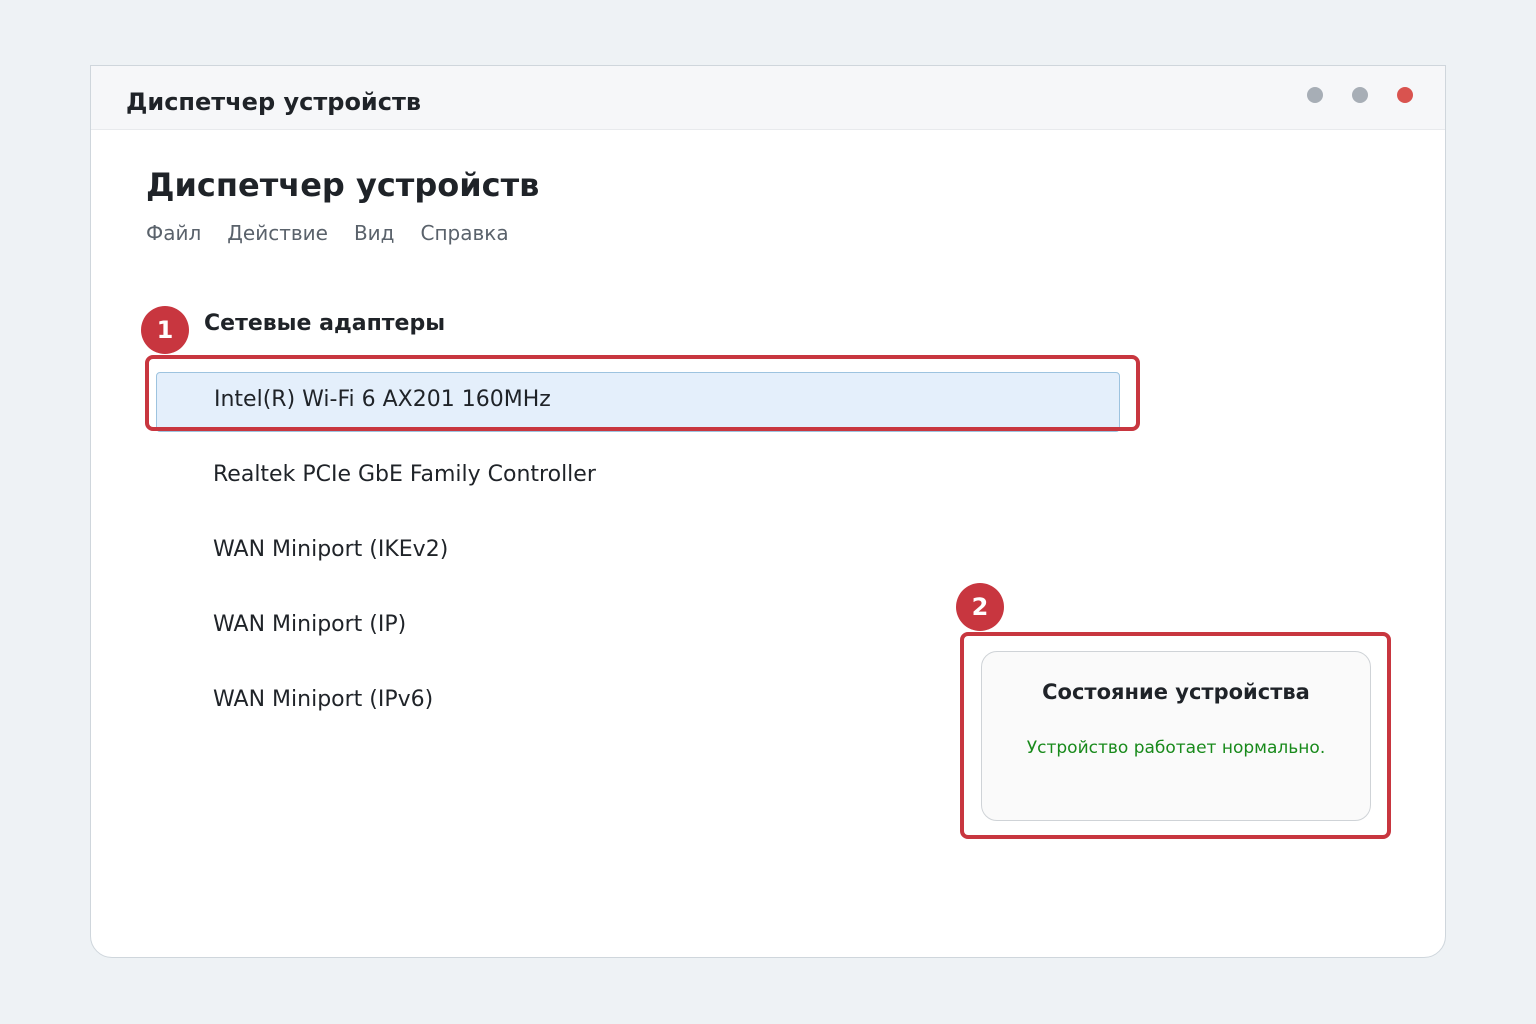 This screenshot has height=1024, width=1536. What do you see at coordinates (638, 702) in the screenshot?
I see `device-row-wan-ipv6: WAN Miniport (IPv6)` at bounding box center [638, 702].